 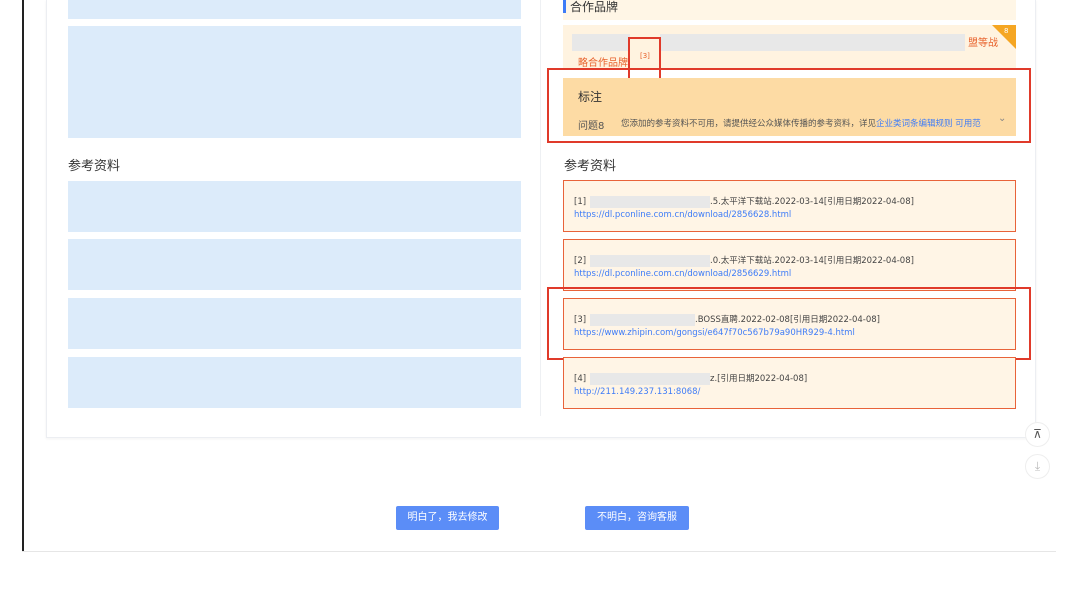 What do you see at coordinates (540, 208) in the screenshot?
I see `column-divider` at bounding box center [540, 208].